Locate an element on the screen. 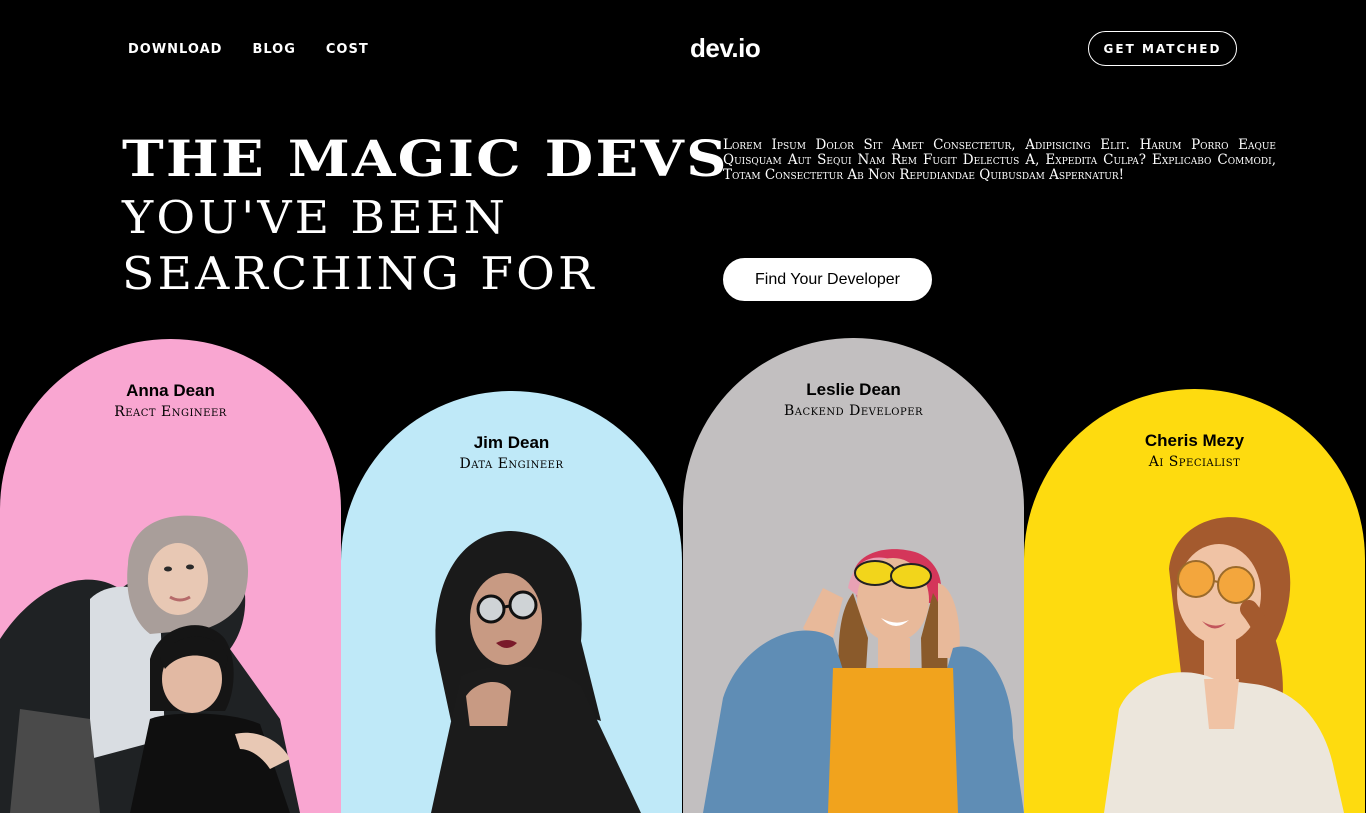  hero-title-line-2: YOU'VE BEEN is located at coordinates (315, 217).